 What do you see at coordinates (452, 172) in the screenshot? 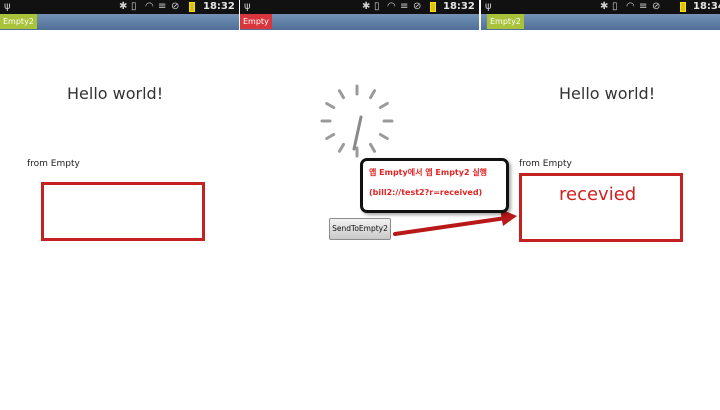
I see `annotation-app2: Empty2` at bounding box center [452, 172].